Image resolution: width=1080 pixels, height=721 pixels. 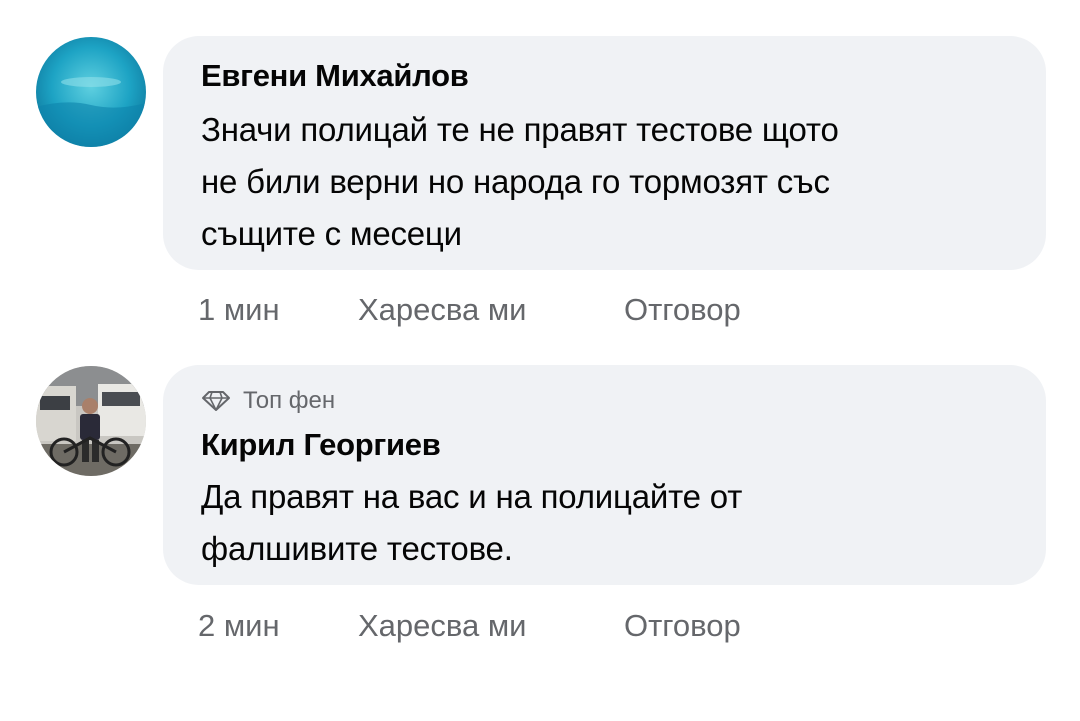 I want to click on person-photo-avatar-icon, so click(x=91, y=421).